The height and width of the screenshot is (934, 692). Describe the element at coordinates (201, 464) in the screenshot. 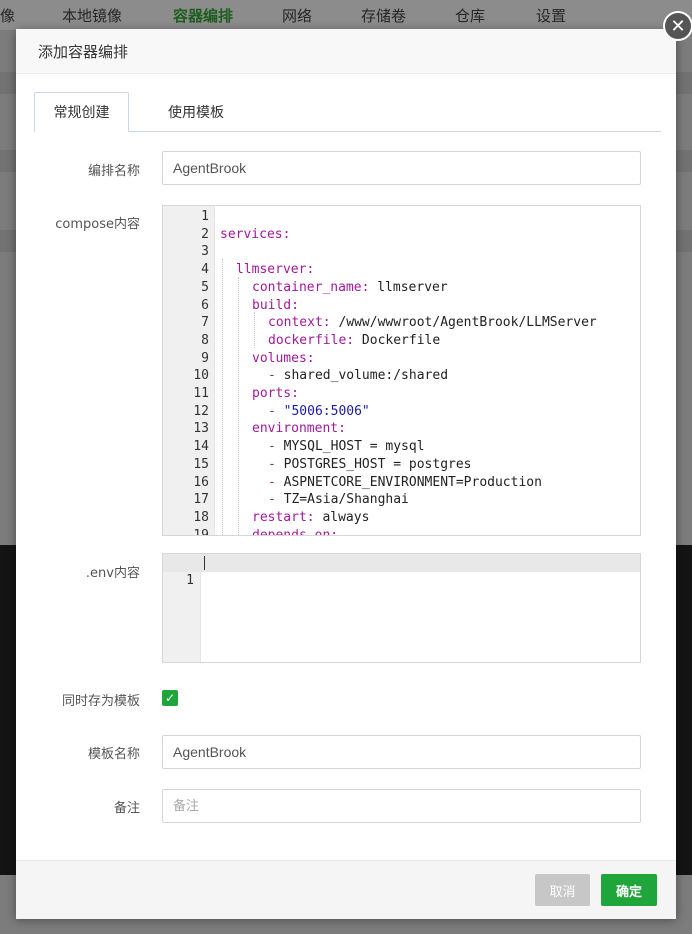

I see `line-number: 15` at that location.